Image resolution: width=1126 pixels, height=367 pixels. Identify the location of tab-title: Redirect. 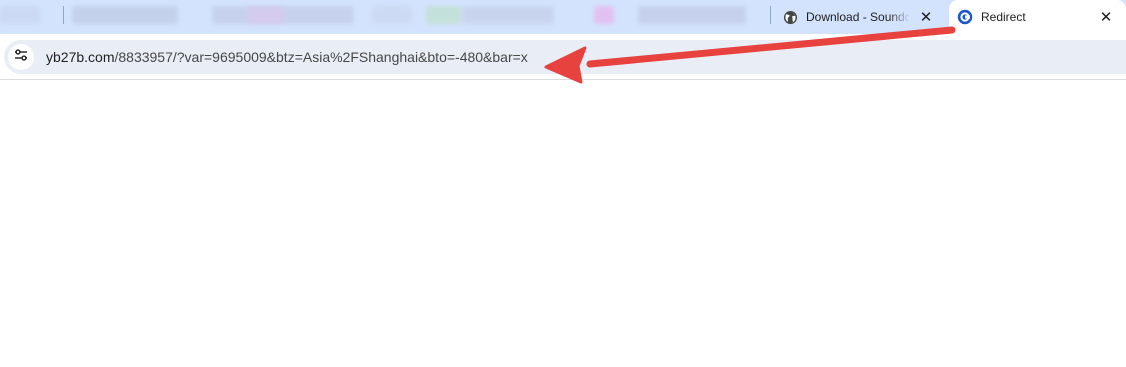
(1003, 17).